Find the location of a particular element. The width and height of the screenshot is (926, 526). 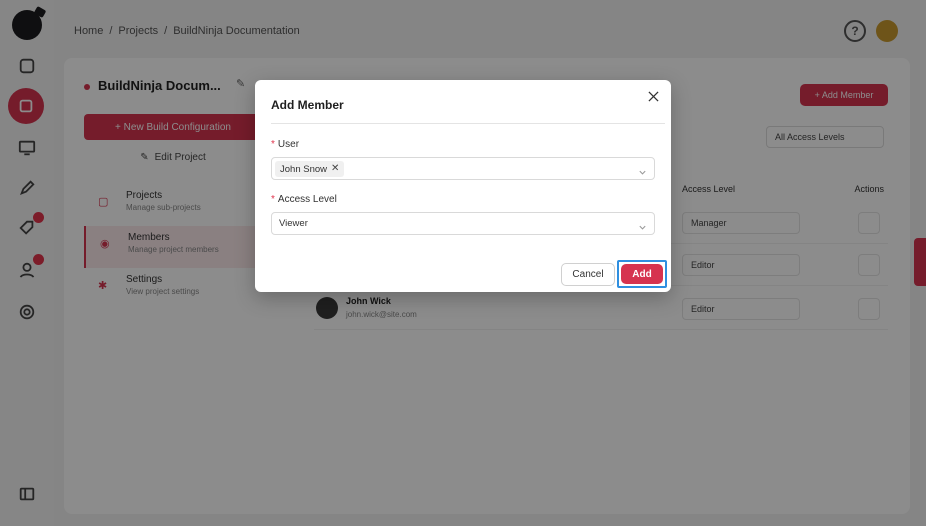

access-level-label-text: Access Level is located at coordinates (307, 199).